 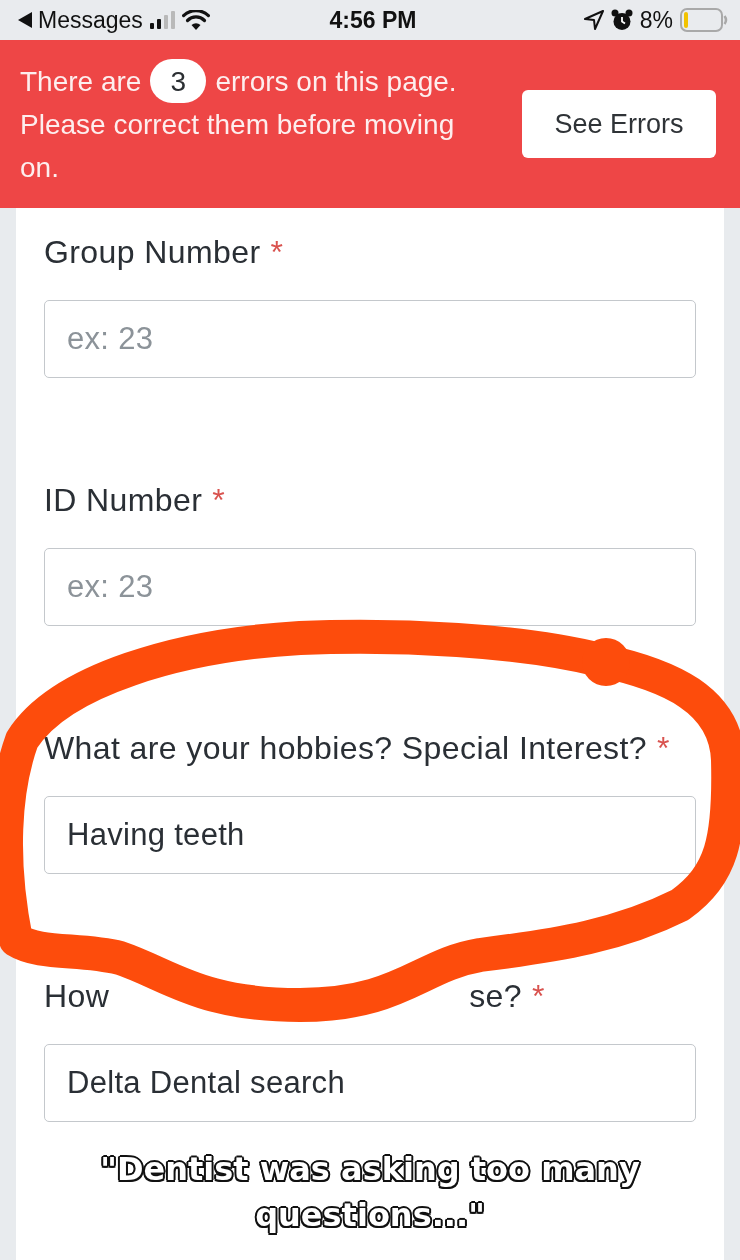 I want to click on see-errors-button: See Errors, so click(x=619, y=124).